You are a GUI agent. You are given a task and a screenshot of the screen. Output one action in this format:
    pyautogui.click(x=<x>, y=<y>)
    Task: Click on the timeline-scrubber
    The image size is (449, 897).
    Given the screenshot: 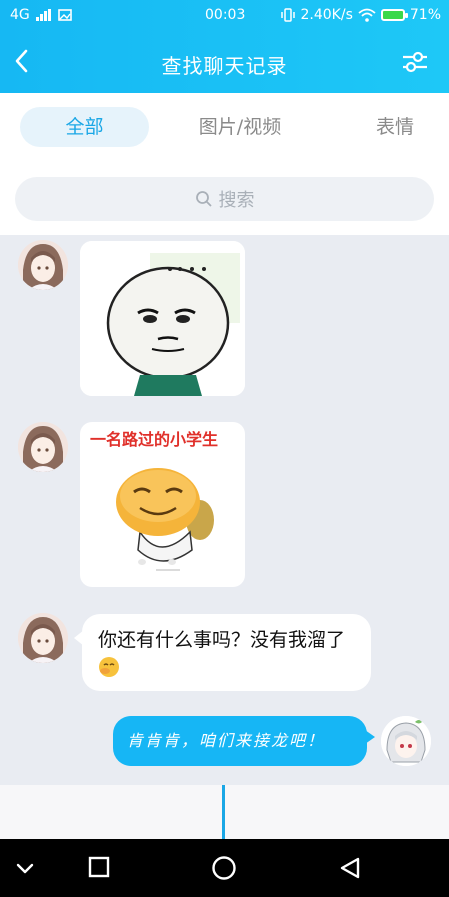 What is the action you would take?
    pyautogui.click(x=224, y=812)
    